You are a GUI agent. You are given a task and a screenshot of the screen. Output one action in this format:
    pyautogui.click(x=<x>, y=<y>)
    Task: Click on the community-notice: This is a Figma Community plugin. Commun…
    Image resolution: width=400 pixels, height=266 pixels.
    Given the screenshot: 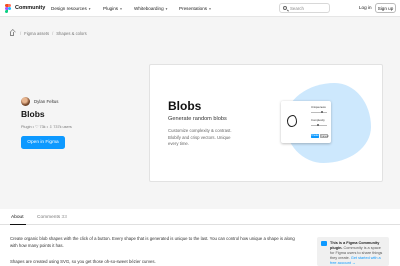 What is the action you would take?
    pyautogui.click(x=353, y=251)
    